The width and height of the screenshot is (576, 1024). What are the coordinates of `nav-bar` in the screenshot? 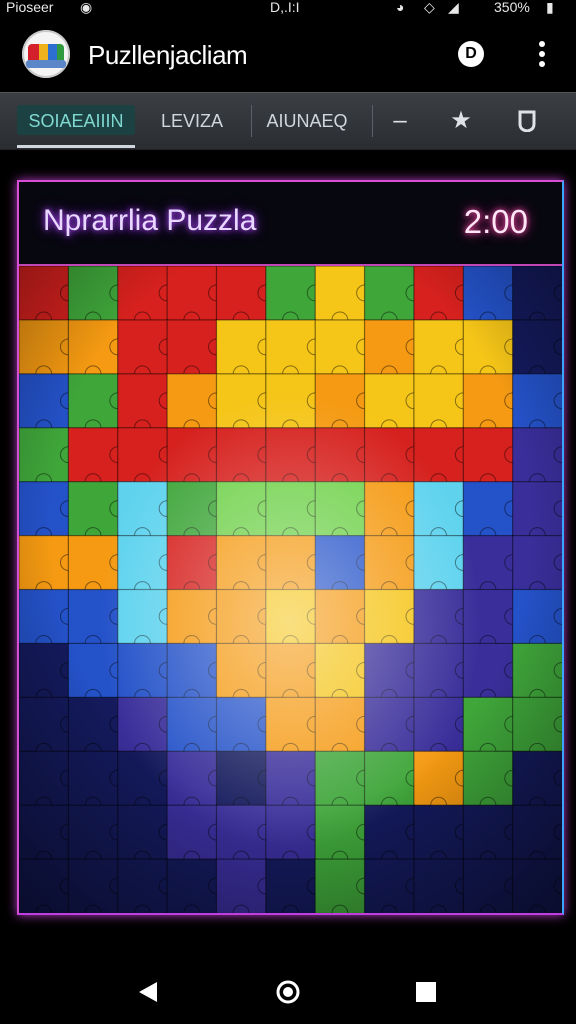 It's located at (288, 992).